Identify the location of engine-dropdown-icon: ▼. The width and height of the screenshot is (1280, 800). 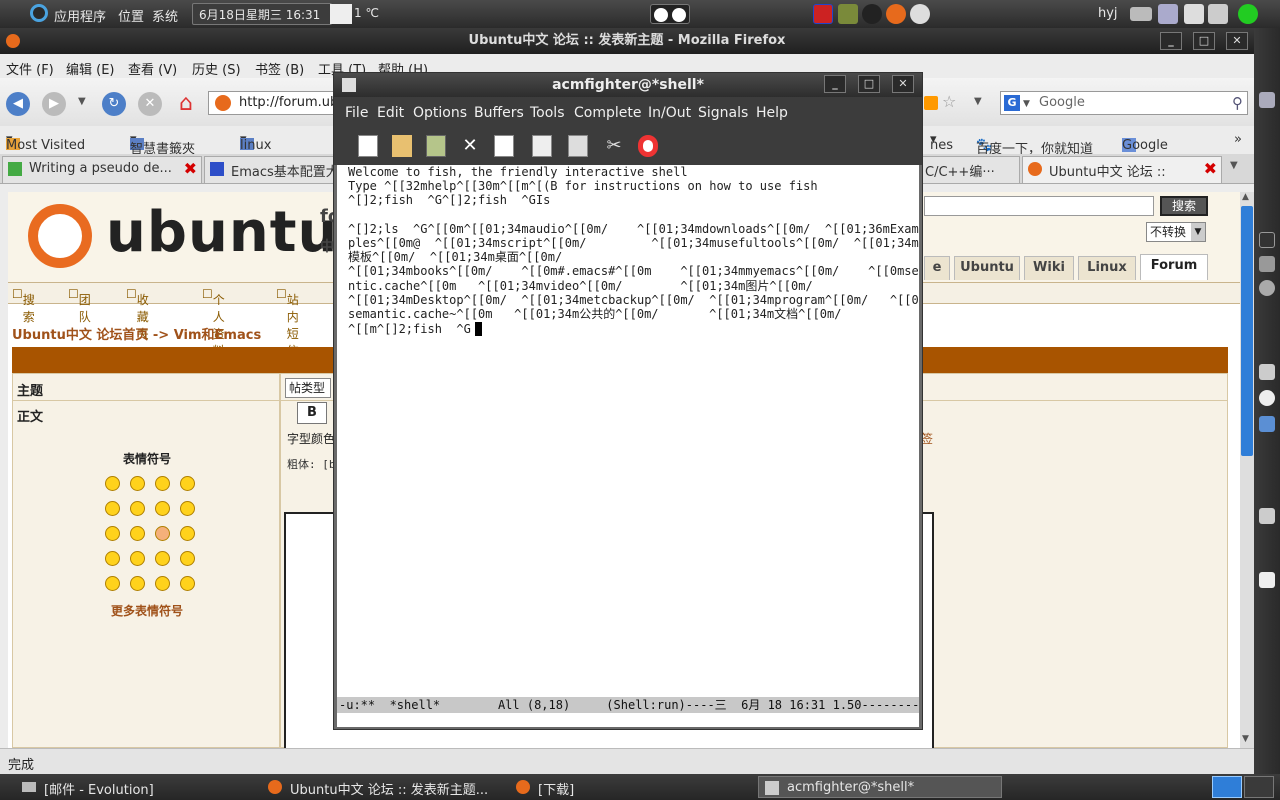
(1026, 104).